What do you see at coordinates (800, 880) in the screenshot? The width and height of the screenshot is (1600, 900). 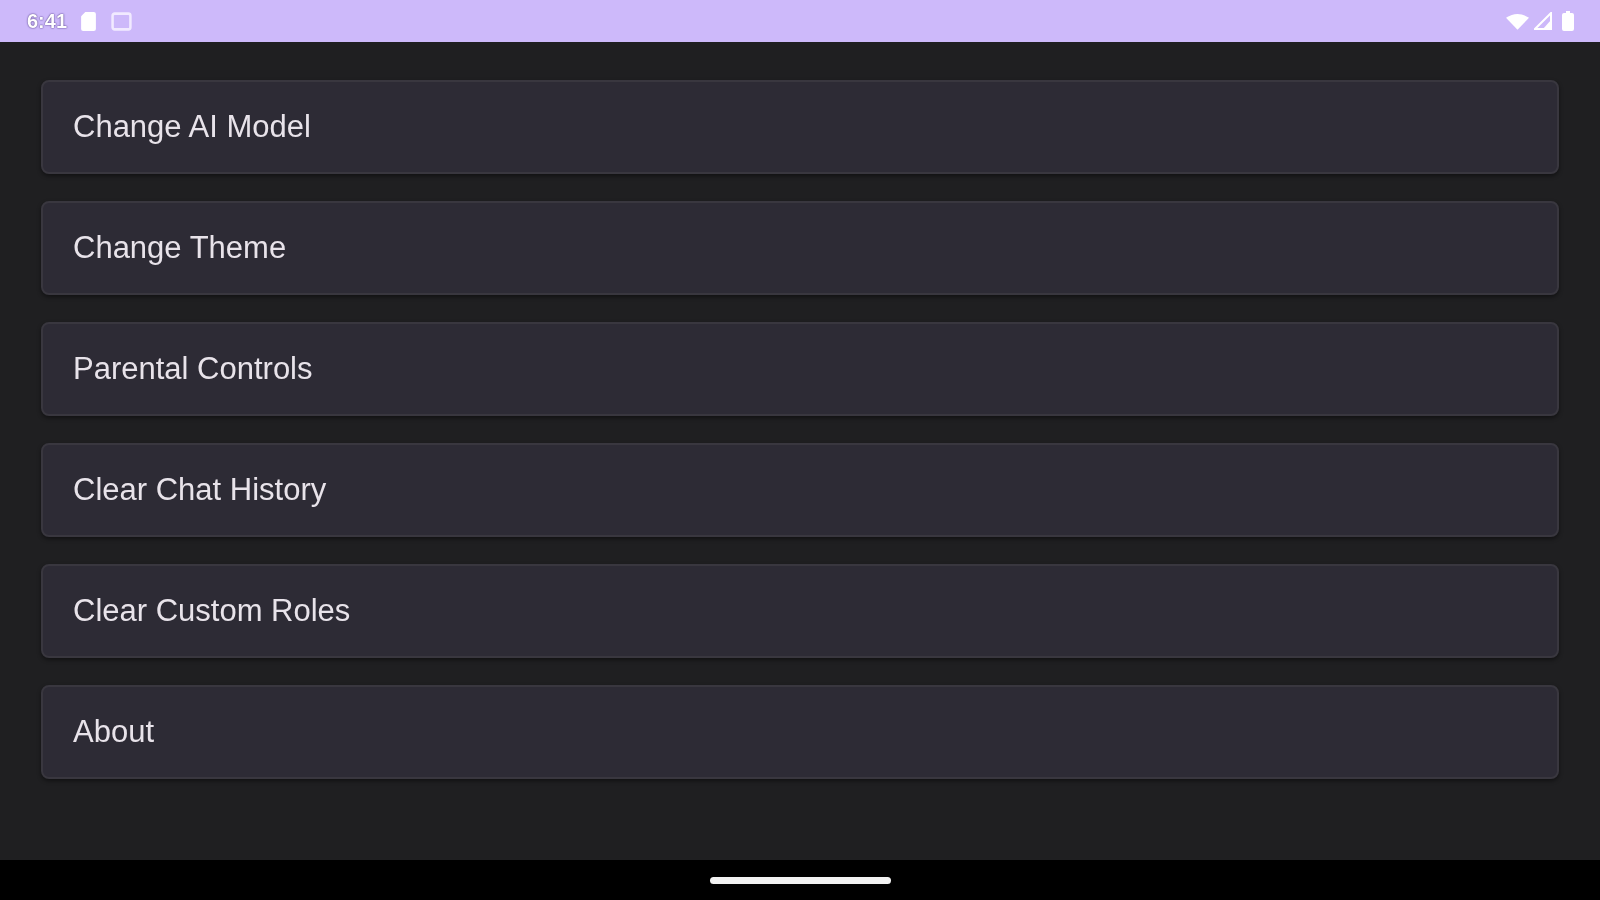 I see `home-handle` at bounding box center [800, 880].